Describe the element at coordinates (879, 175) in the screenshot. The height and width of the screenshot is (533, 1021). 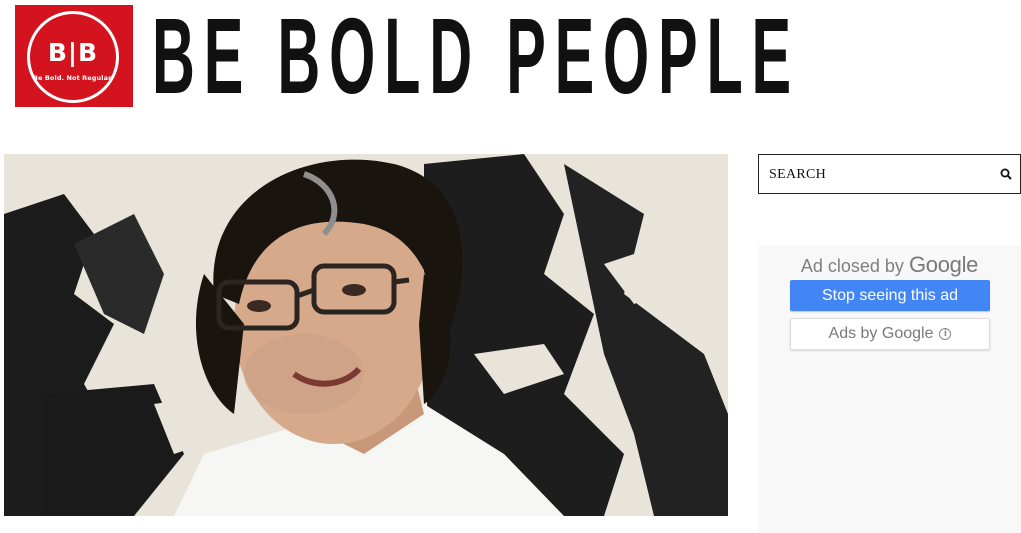
I see `search-input` at that location.